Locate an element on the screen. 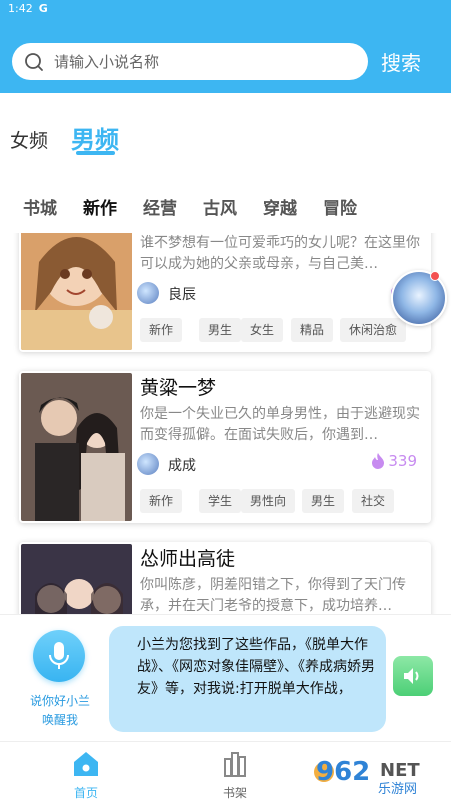 Image resolution: width=451 pixels, height=802 pixels. microphone-icon is located at coordinates (59, 655).